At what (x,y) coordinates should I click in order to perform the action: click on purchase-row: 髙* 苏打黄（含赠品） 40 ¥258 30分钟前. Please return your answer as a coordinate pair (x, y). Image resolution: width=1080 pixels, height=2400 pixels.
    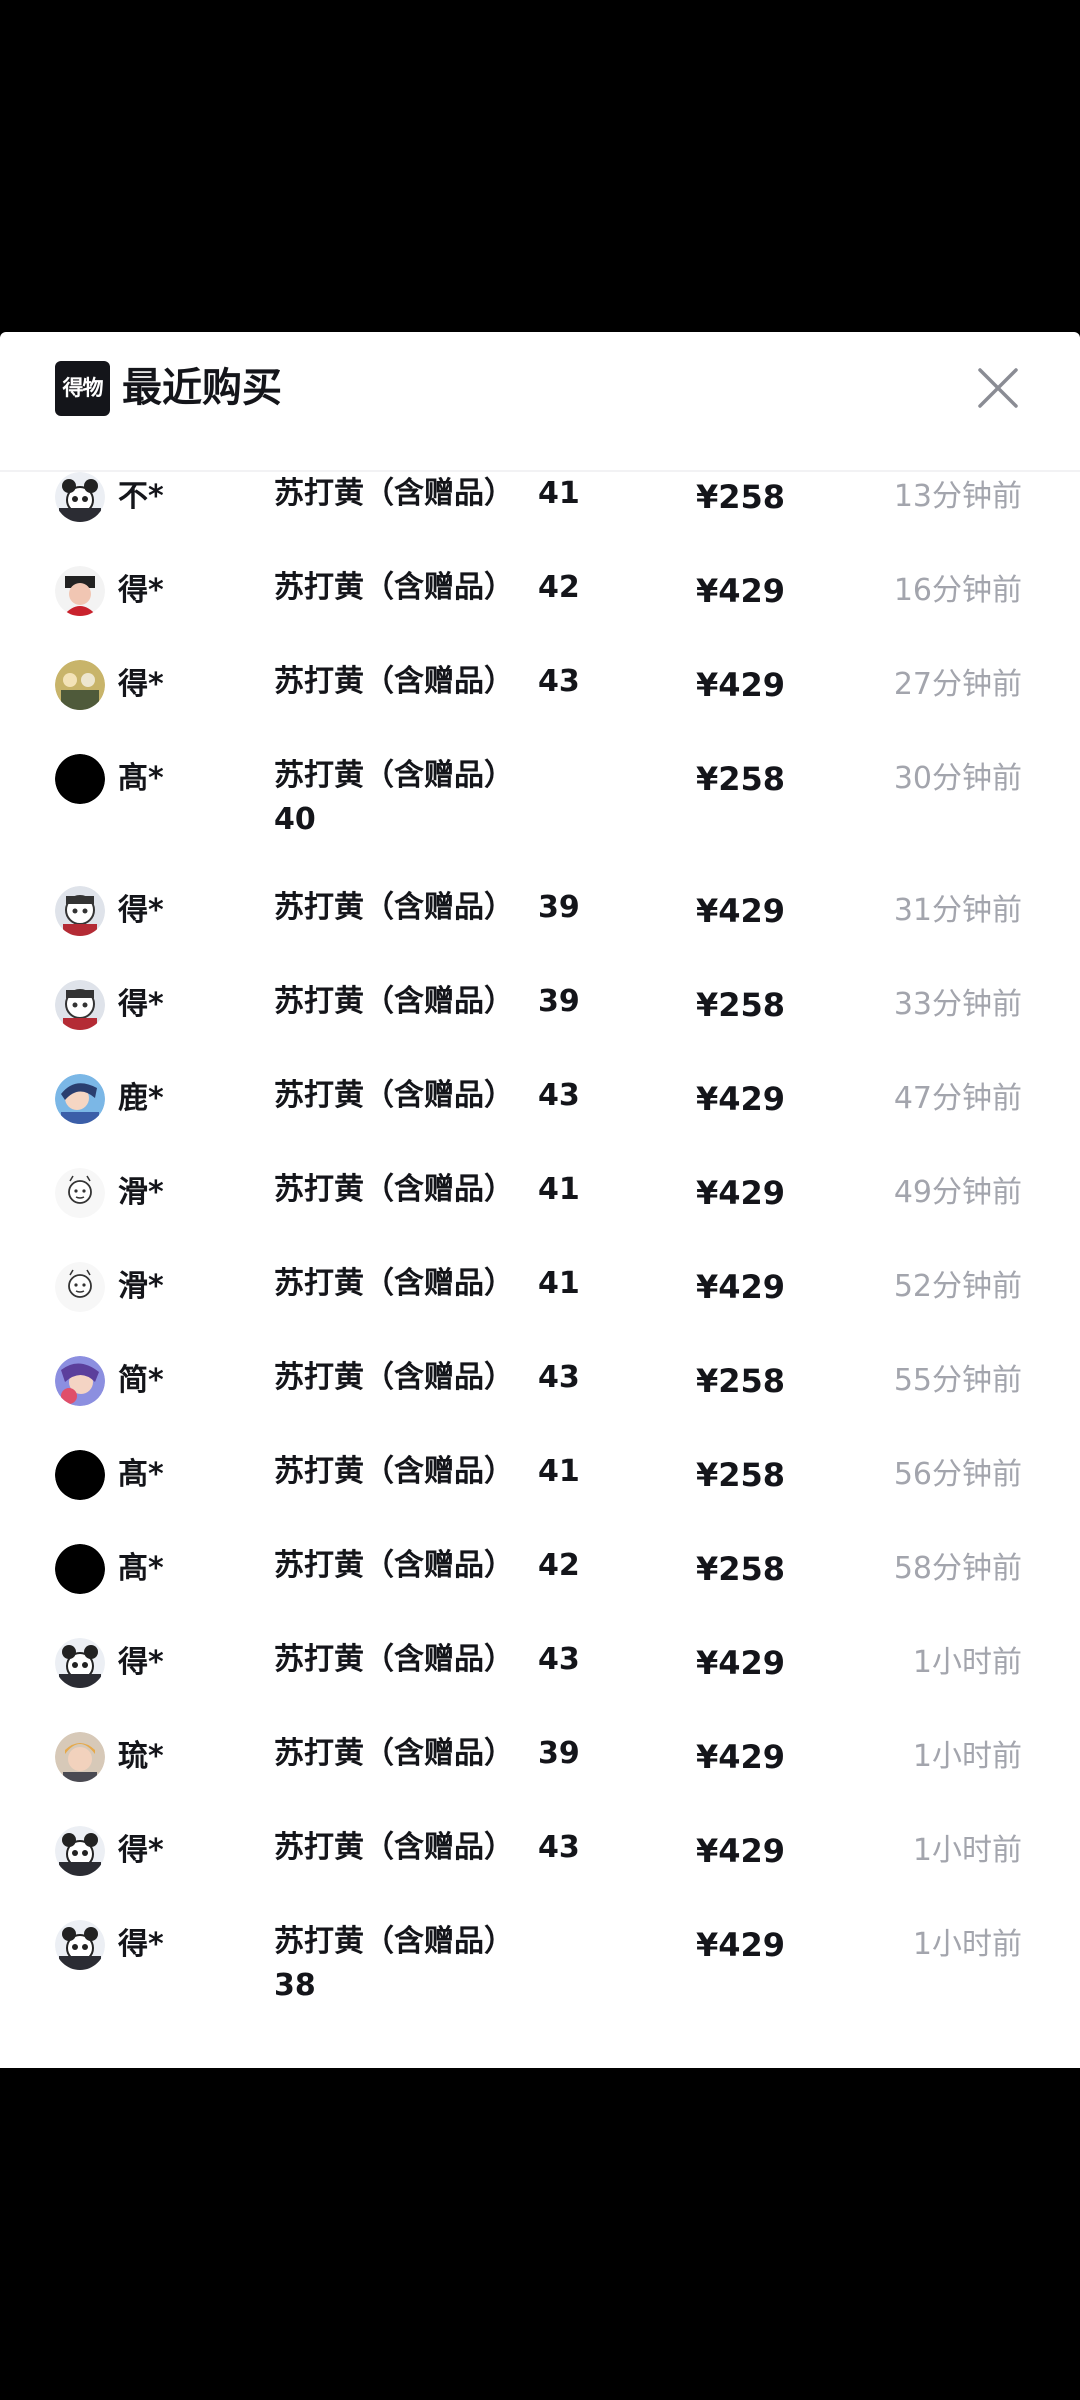
    Looking at the image, I should click on (540, 819).